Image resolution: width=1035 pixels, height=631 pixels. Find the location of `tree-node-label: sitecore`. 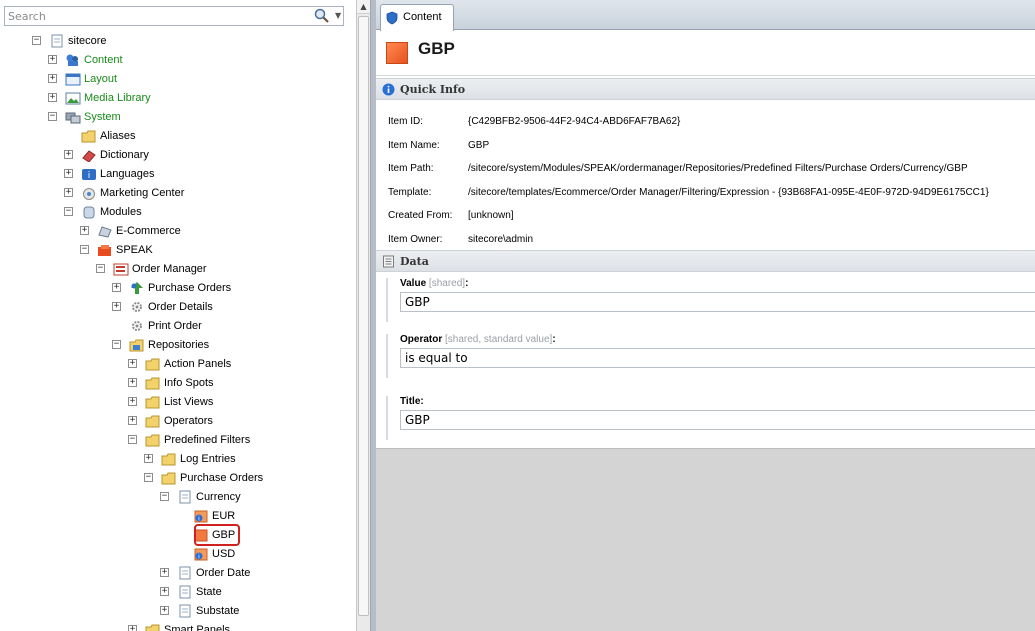

tree-node-label: sitecore is located at coordinates (87, 41).